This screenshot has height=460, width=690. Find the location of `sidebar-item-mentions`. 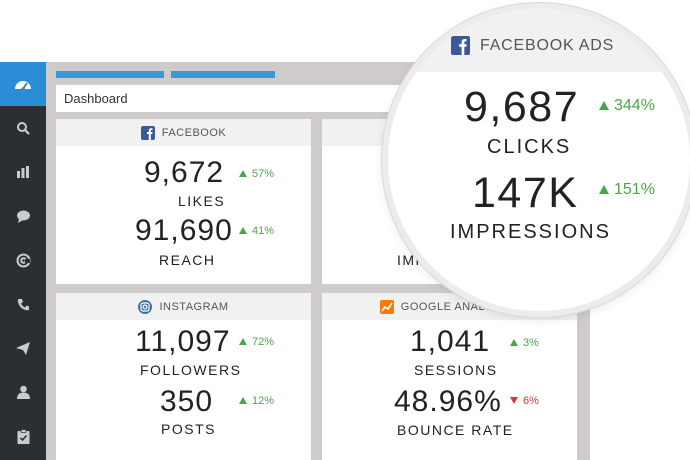

sidebar-item-mentions is located at coordinates (23, 260).